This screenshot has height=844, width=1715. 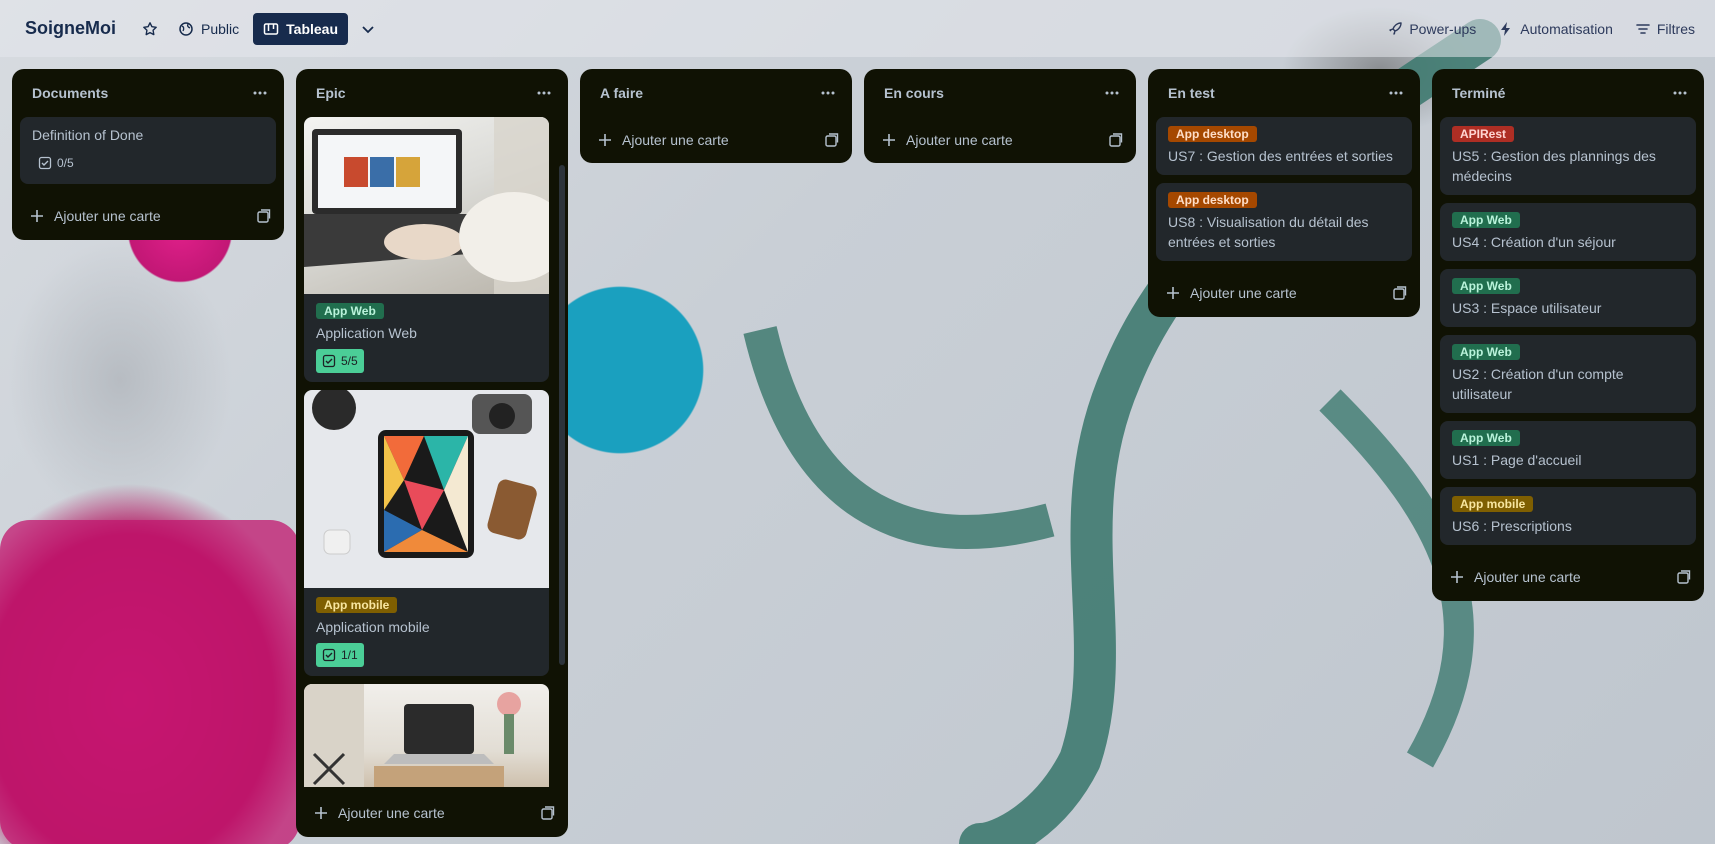 I want to click on filter-icon, so click(x=1643, y=28).